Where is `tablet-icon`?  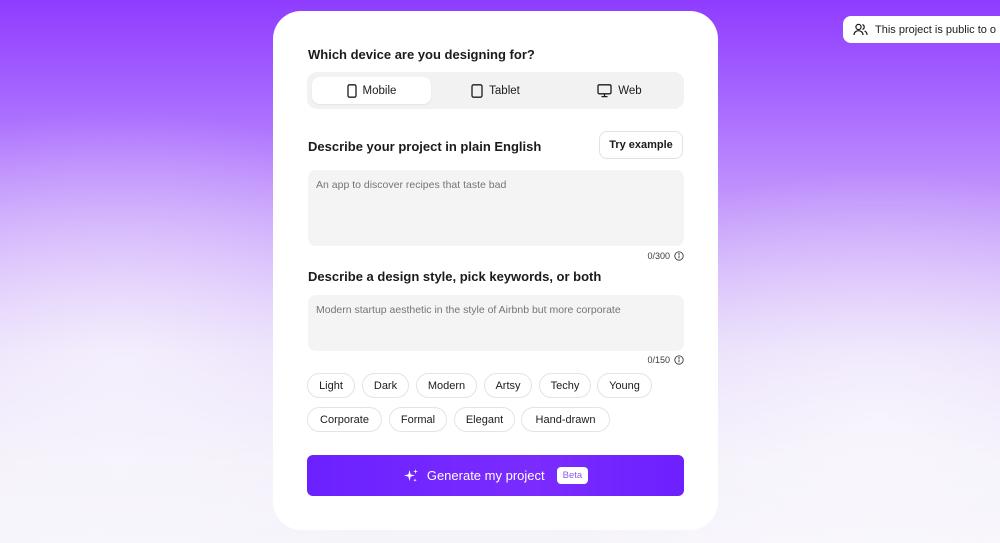 tablet-icon is located at coordinates (477, 90).